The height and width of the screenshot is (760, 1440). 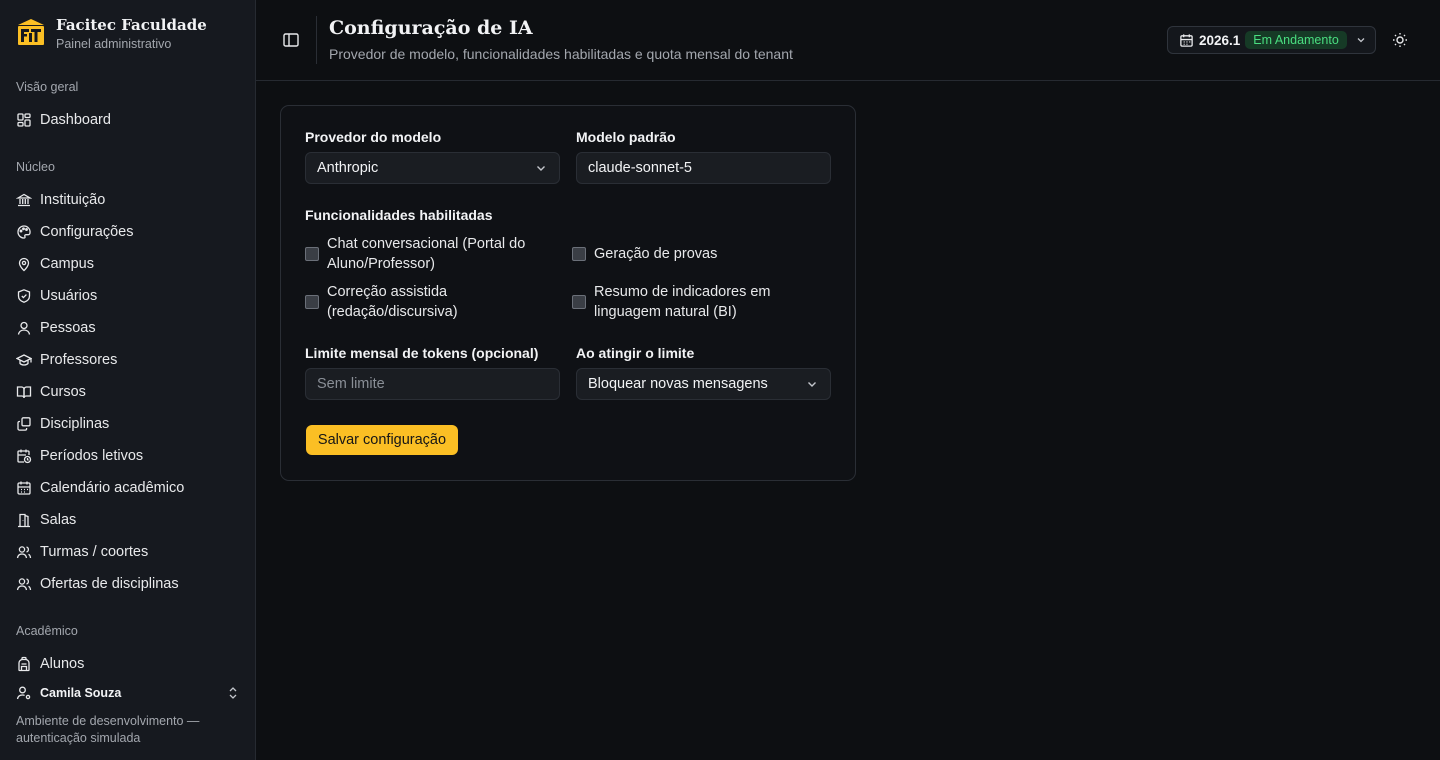 I want to click on sidebar-item-label: Turmas / coortes, so click(x=94, y=552).